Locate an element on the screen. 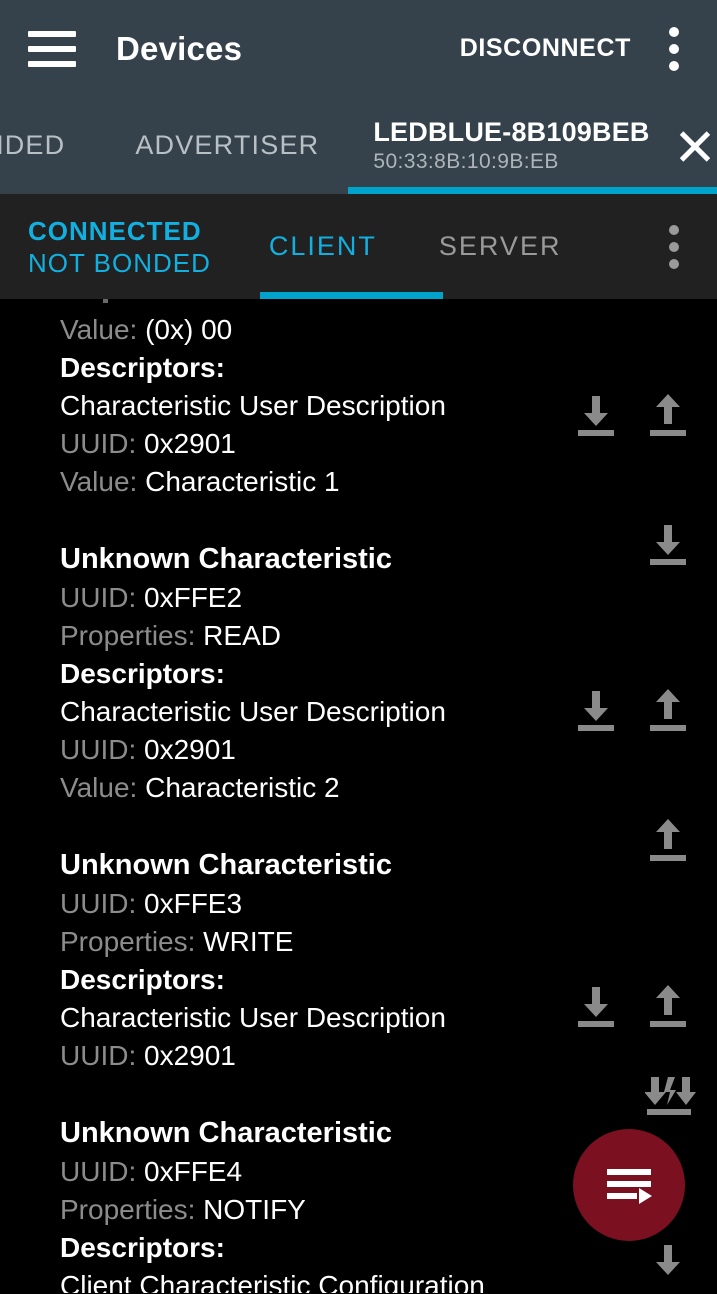  characteristic-write-icon is located at coordinates (668, 840).